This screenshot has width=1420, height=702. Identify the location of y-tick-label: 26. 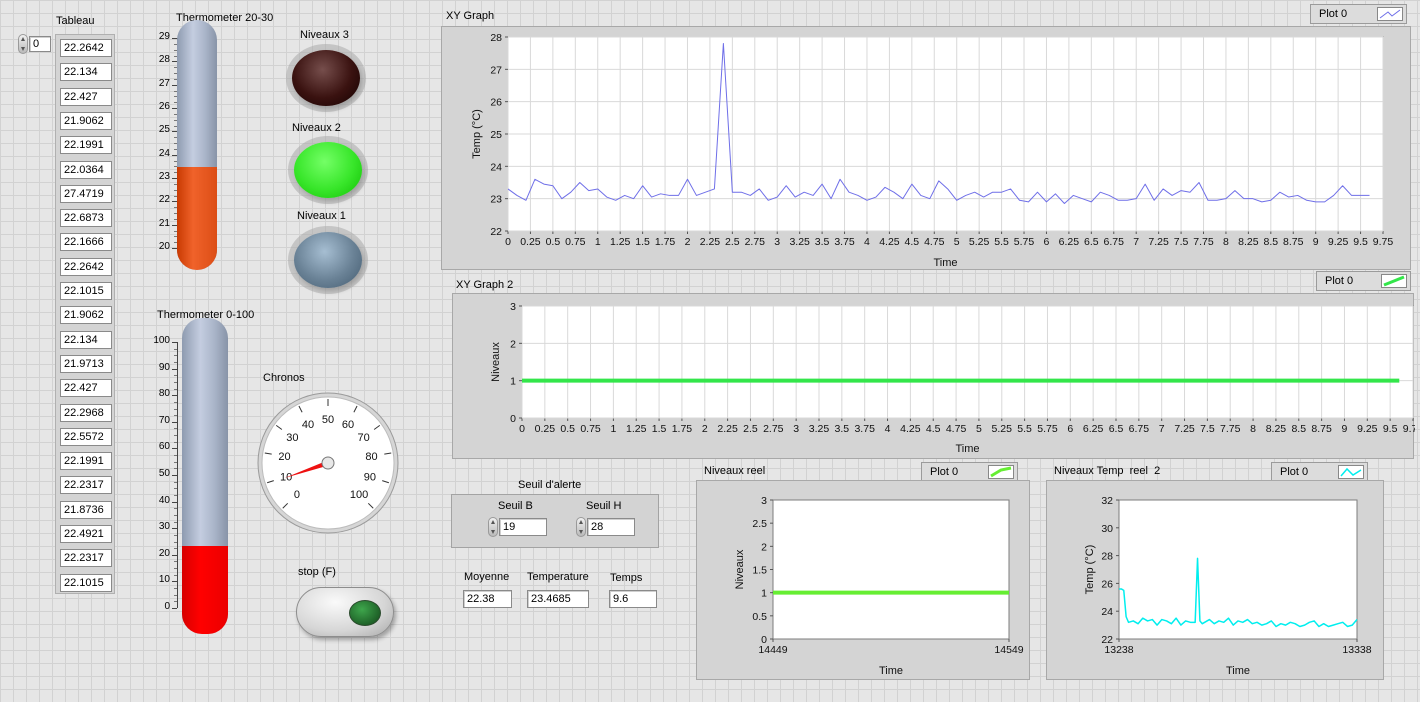
(1107, 584).